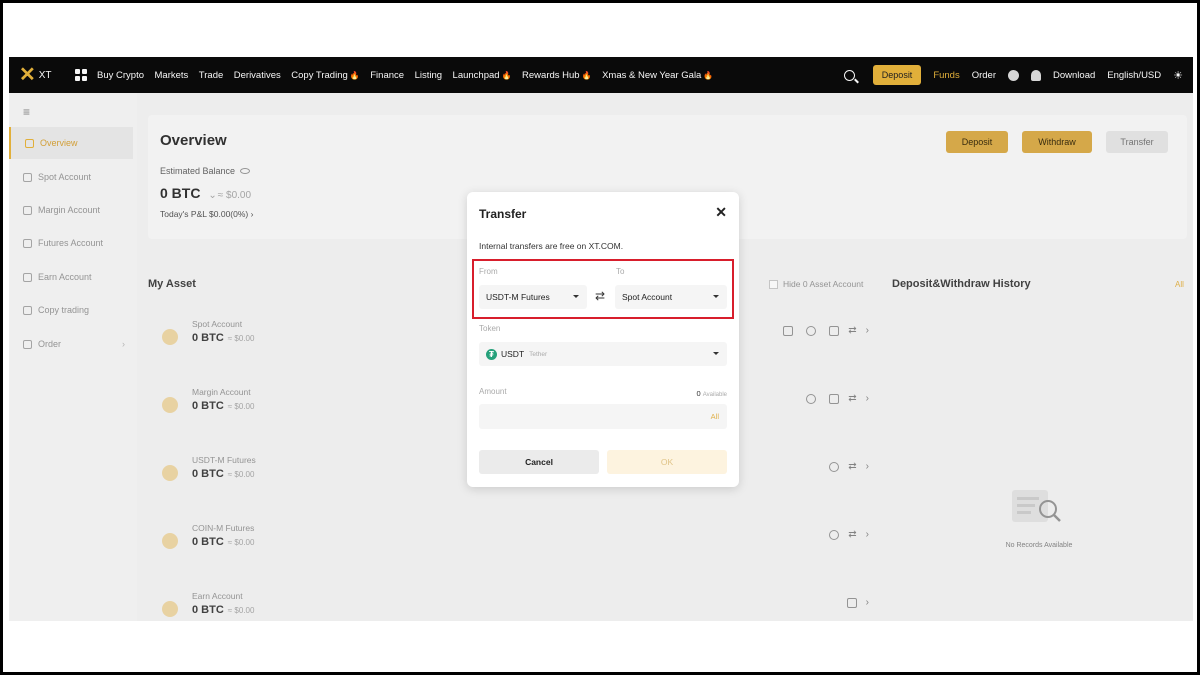  I want to click on amount-label: Amount, so click(493, 391).